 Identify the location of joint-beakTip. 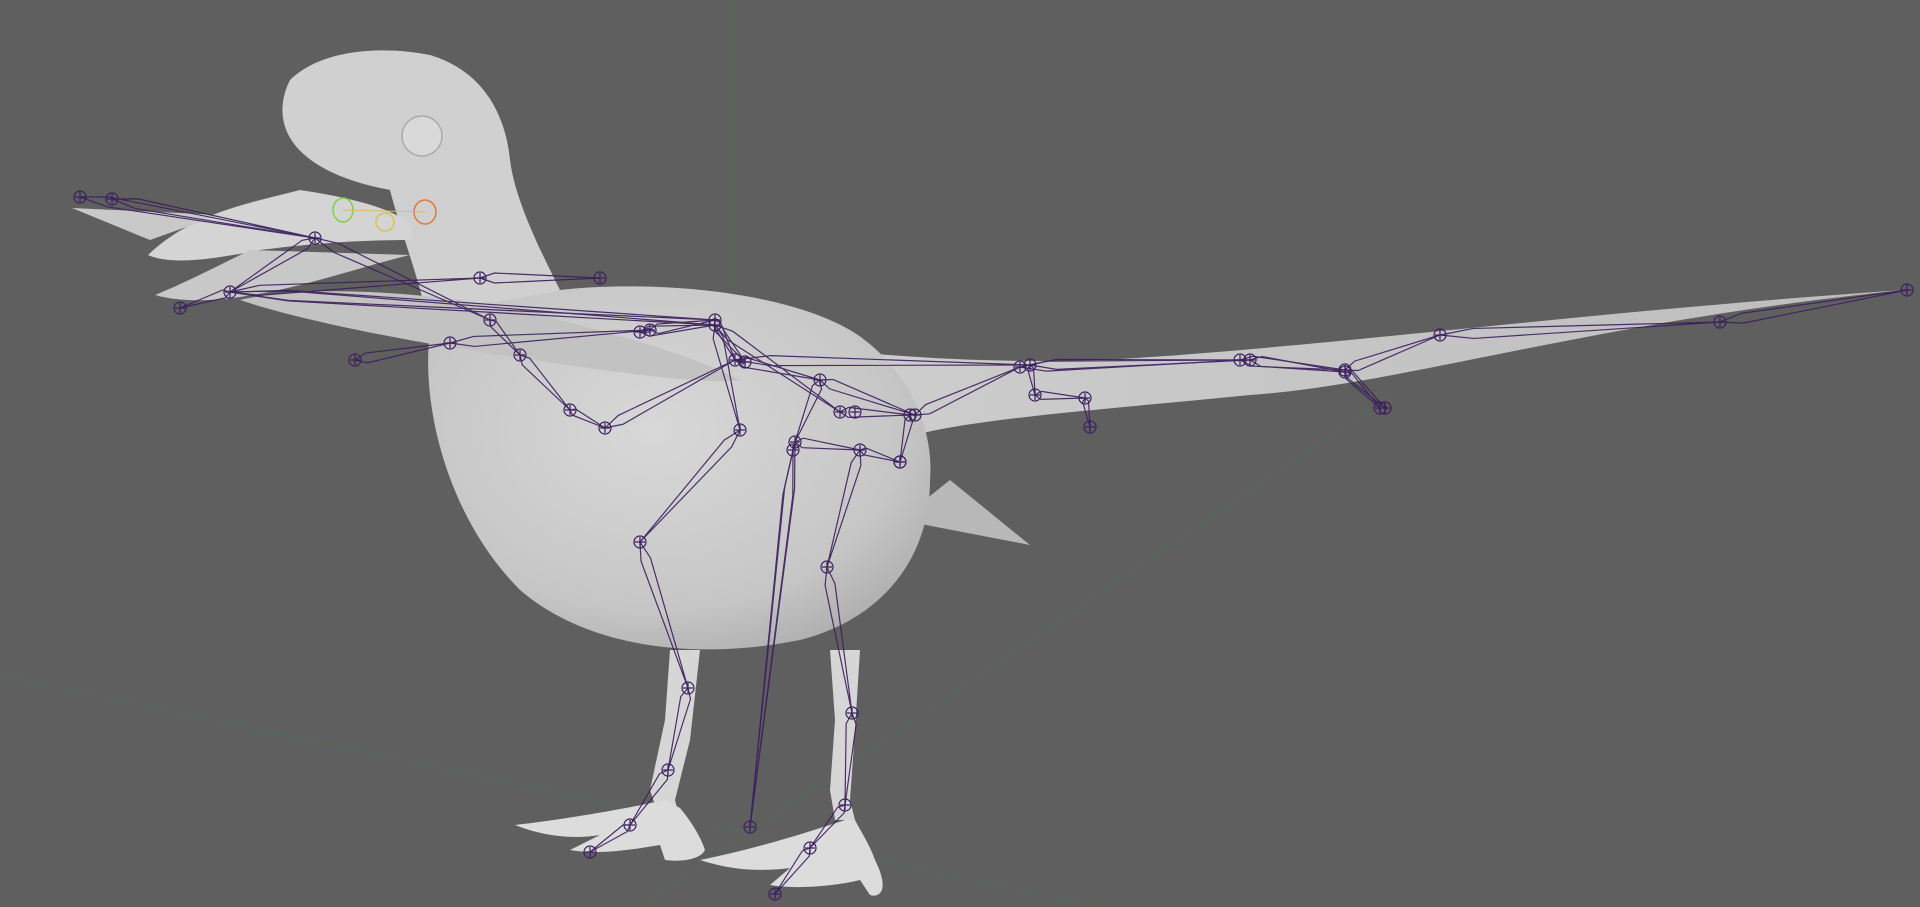
(80, 197).